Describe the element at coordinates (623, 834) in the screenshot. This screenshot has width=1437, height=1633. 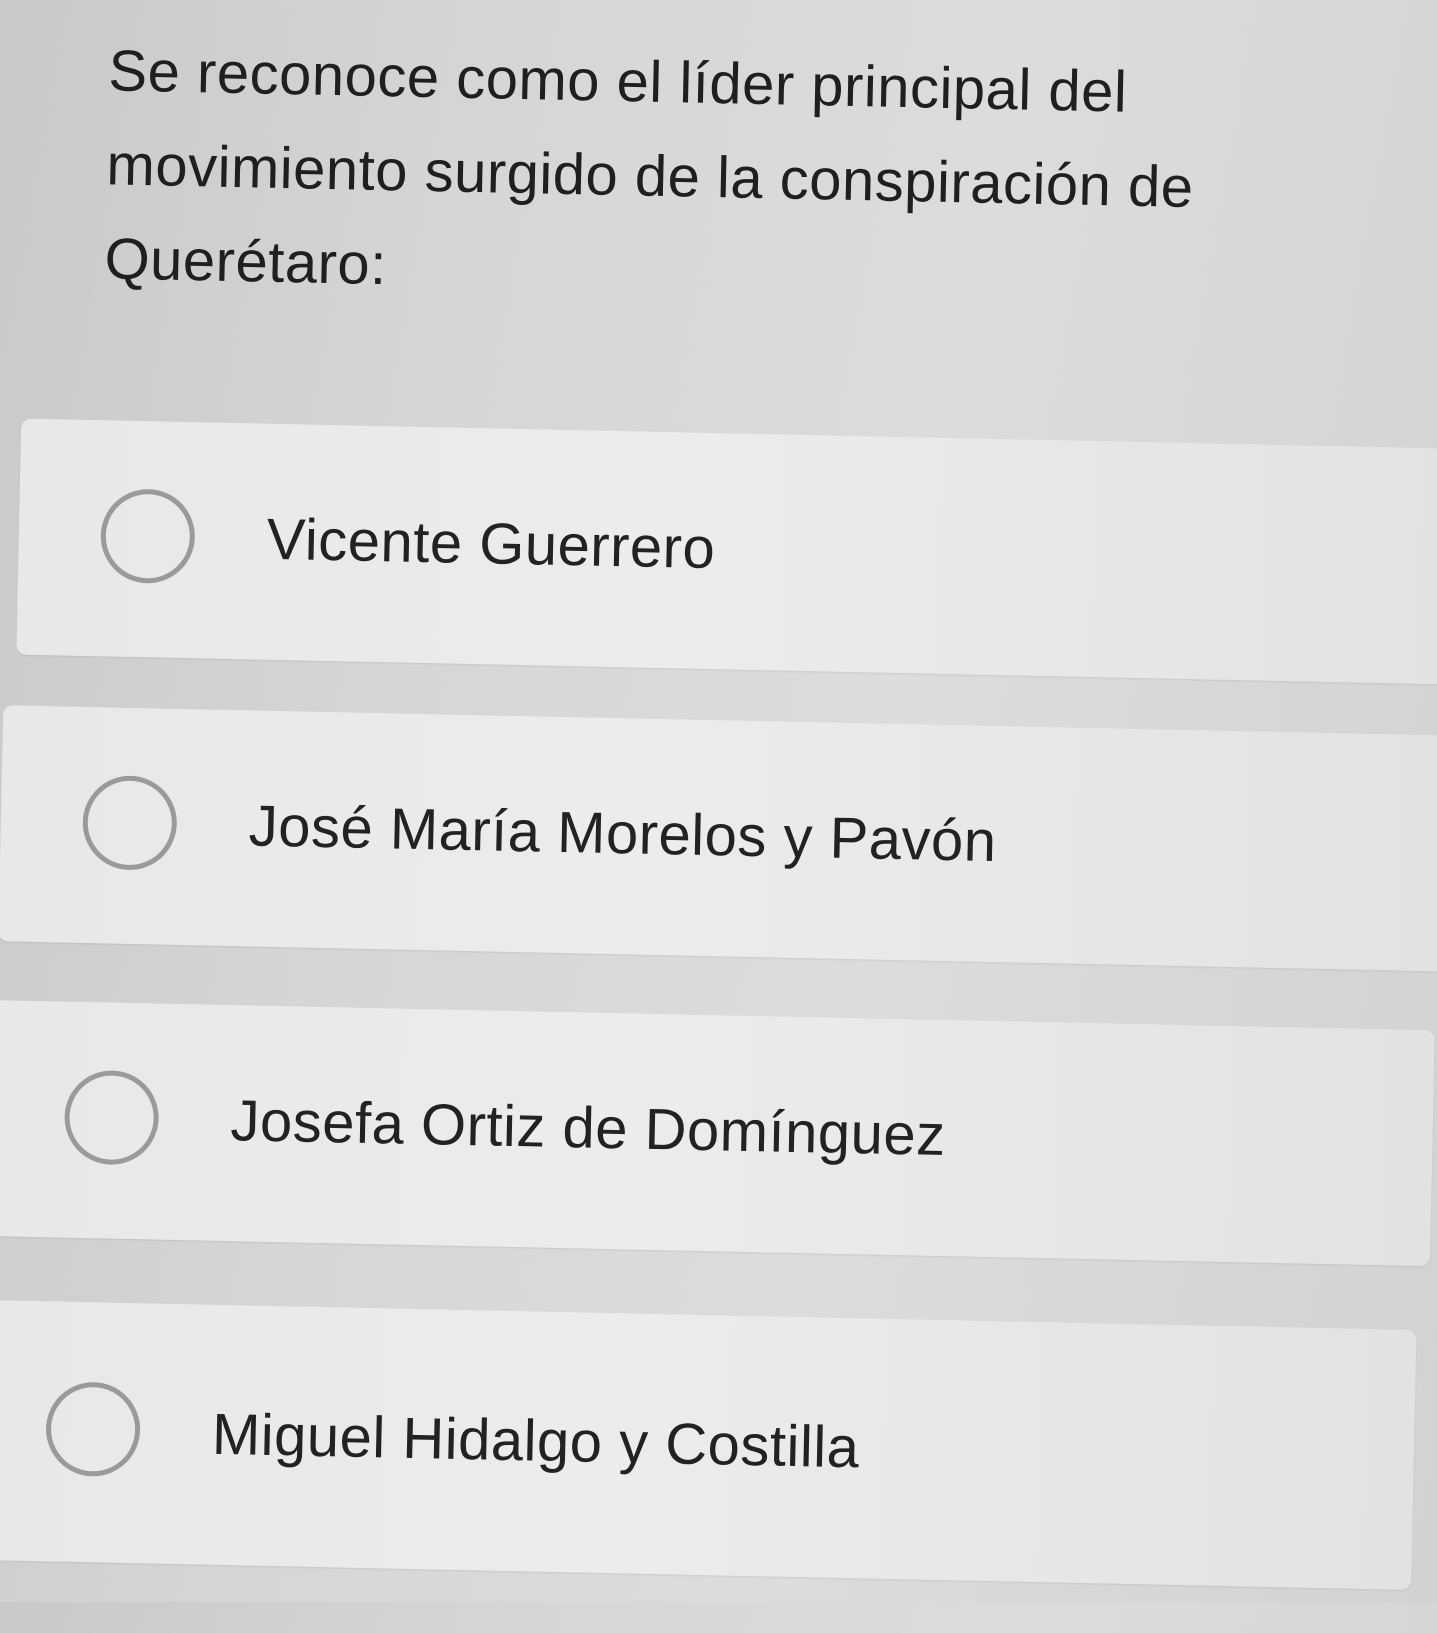
I see `option-label: José María Morelos y Pavón` at that location.